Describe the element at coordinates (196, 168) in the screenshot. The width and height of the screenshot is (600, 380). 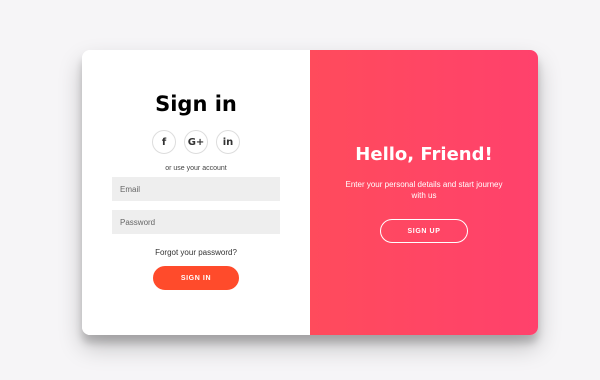
I see `use-account-text: or use your account` at that location.